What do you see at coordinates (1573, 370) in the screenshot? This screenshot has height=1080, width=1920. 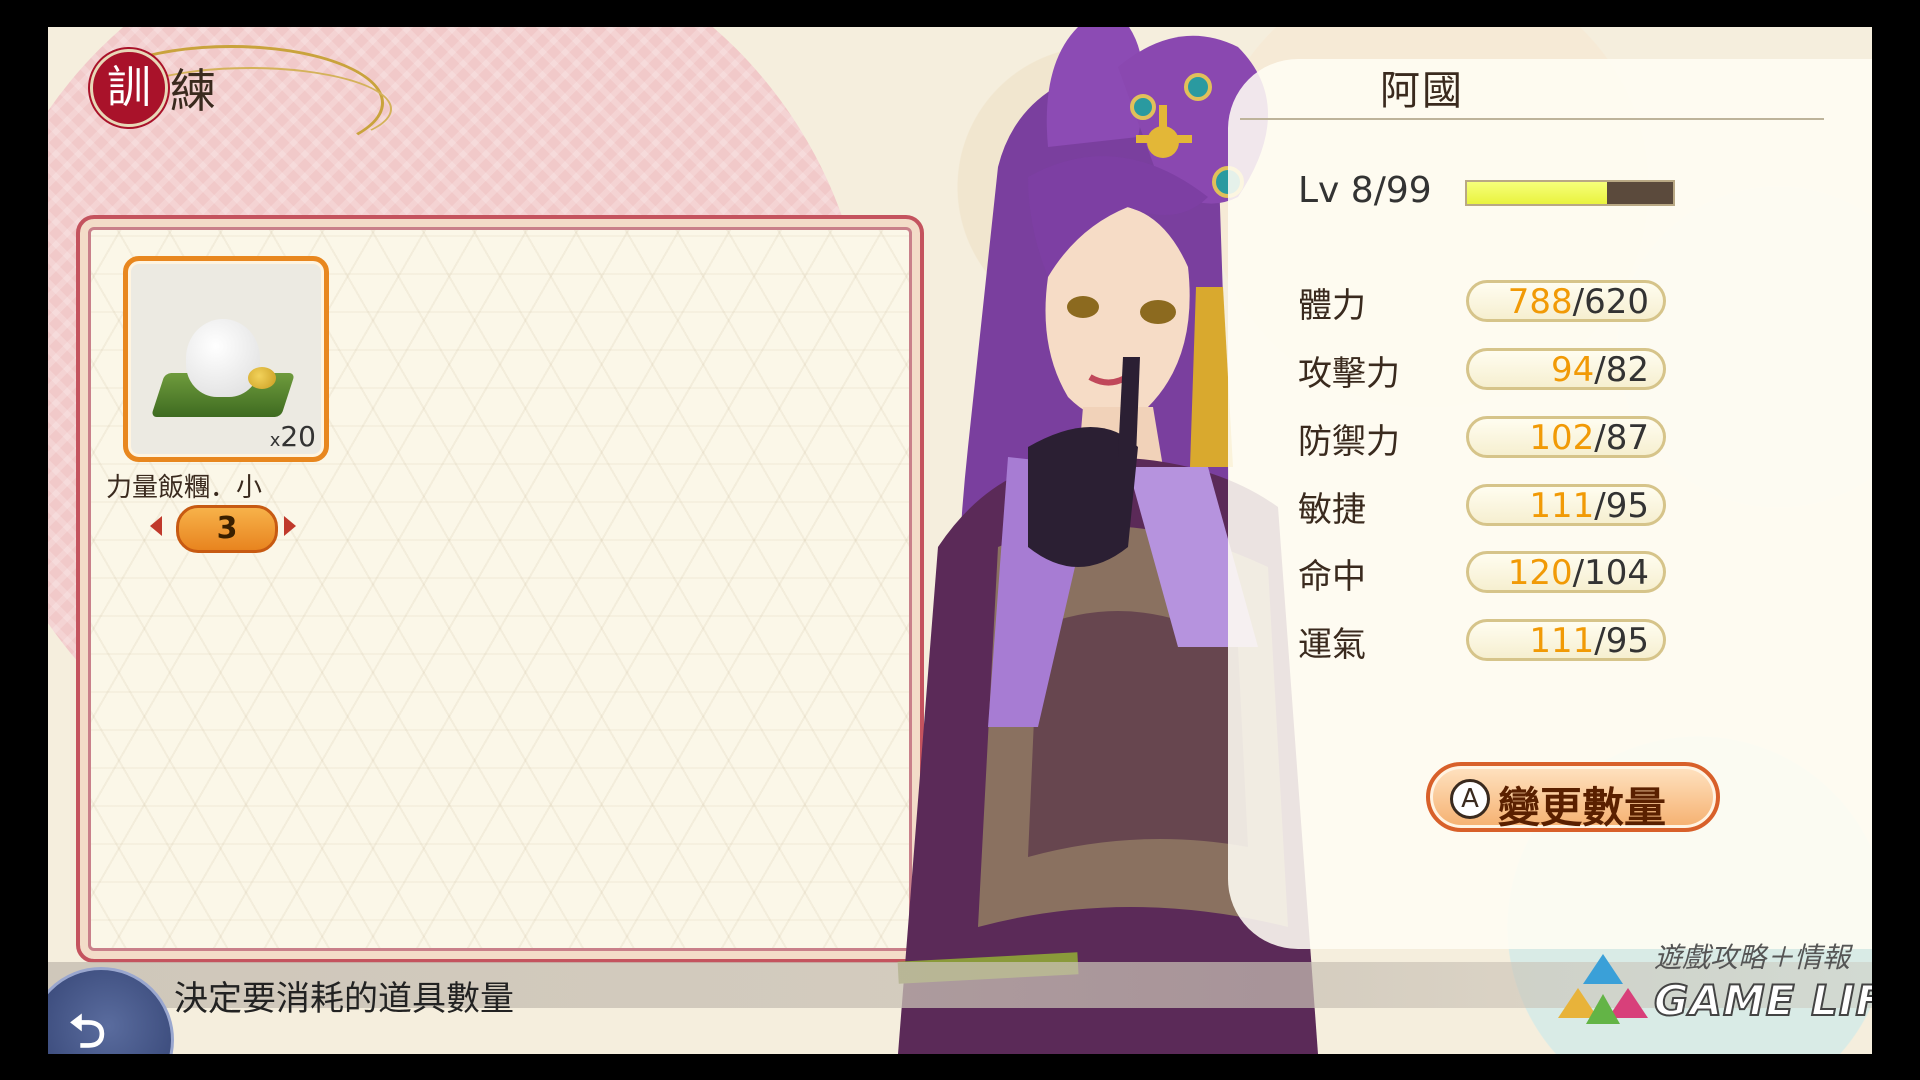 I see `stat-current: 94` at bounding box center [1573, 370].